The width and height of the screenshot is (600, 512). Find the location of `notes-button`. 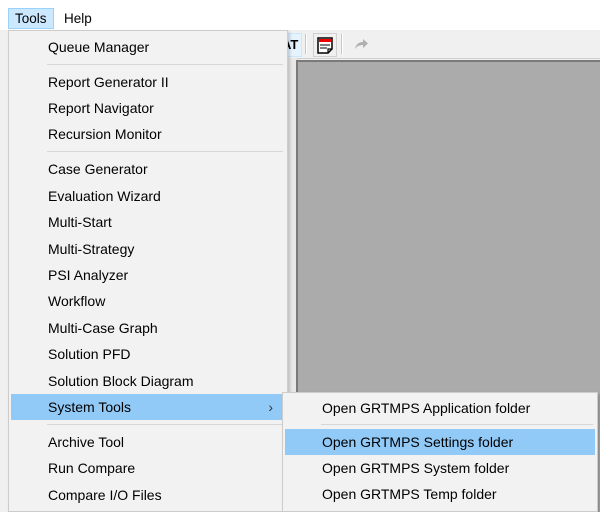

notes-button is located at coordinates (325, 45).